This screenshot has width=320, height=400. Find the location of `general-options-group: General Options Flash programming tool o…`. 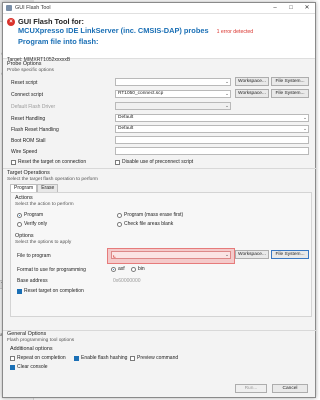

general-options-group: General Options Flash programming tool o… is located at coordinates (159, 355).